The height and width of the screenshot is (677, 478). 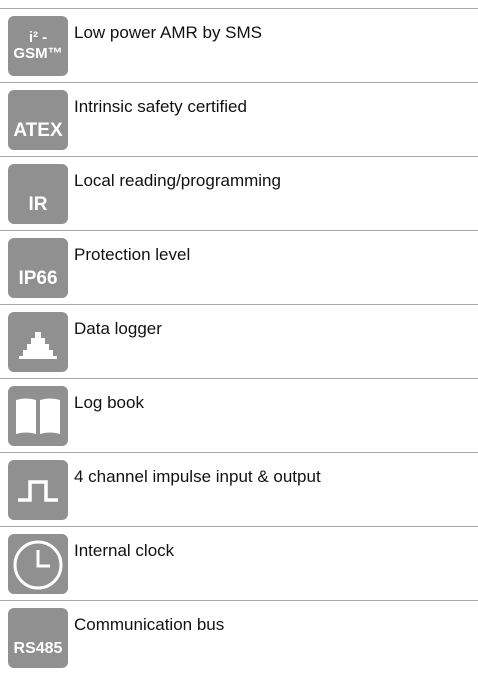 I want to click on ip66-badge-icon: IP66, so click(x=38, y=268).